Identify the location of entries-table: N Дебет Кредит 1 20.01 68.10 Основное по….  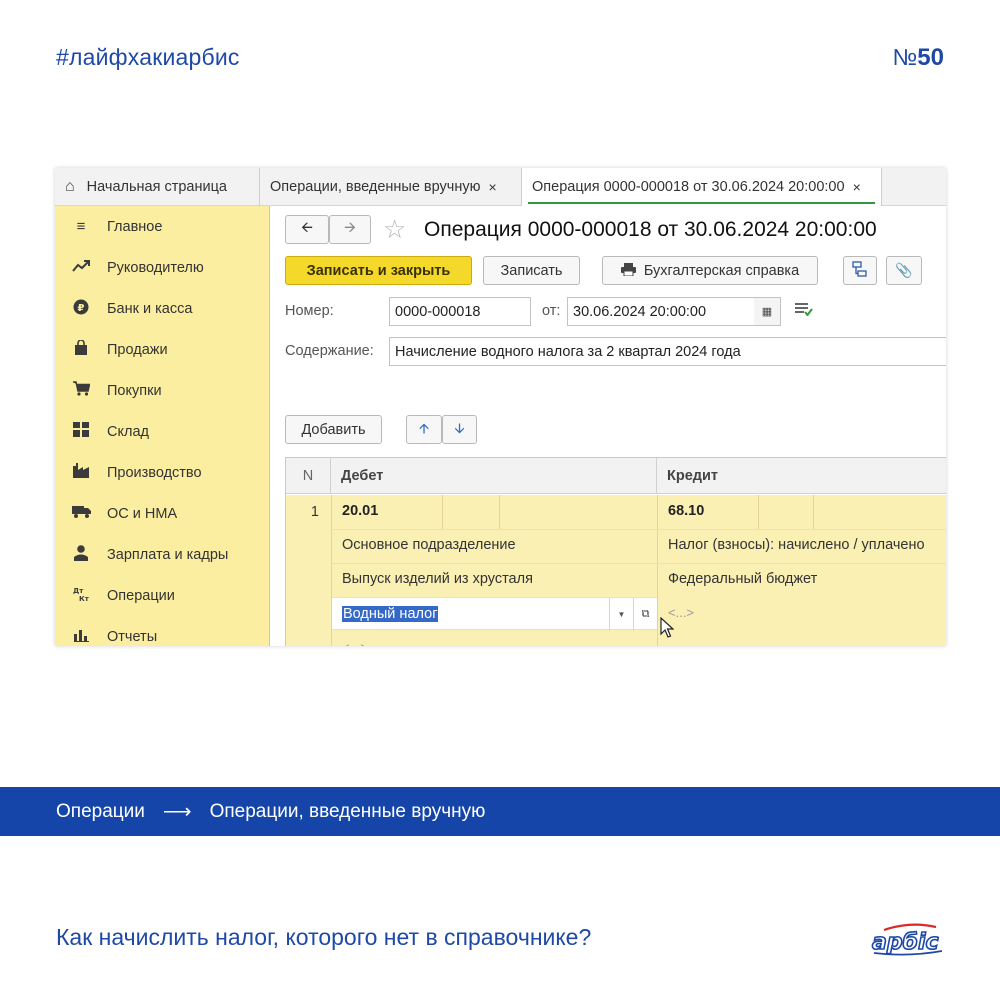
(615, 551).